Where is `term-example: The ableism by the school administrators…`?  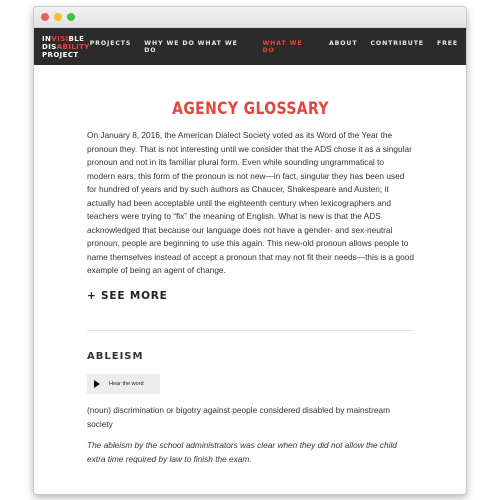
term-example: The ableism by the school administrators… is located at coordinates (242, 452).